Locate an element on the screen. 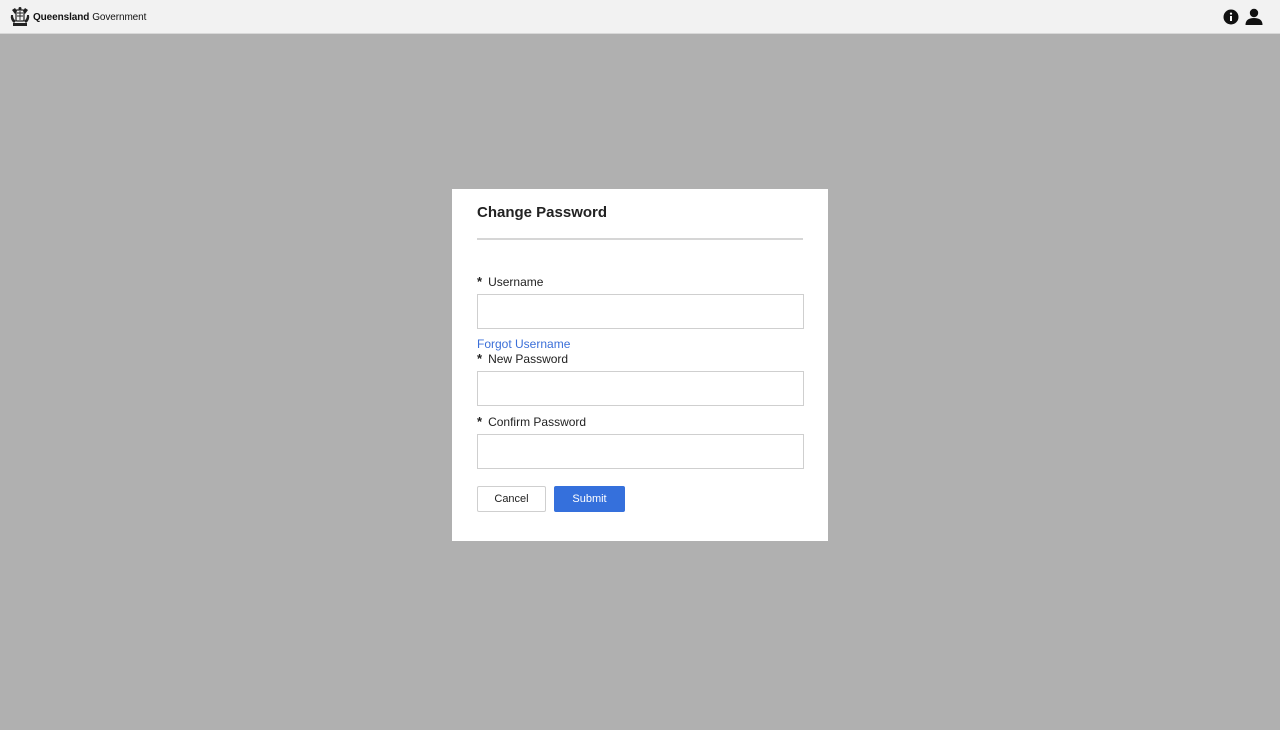 The image size is (1280, 730). confirm-password-input is located at coordinates (640, 451).